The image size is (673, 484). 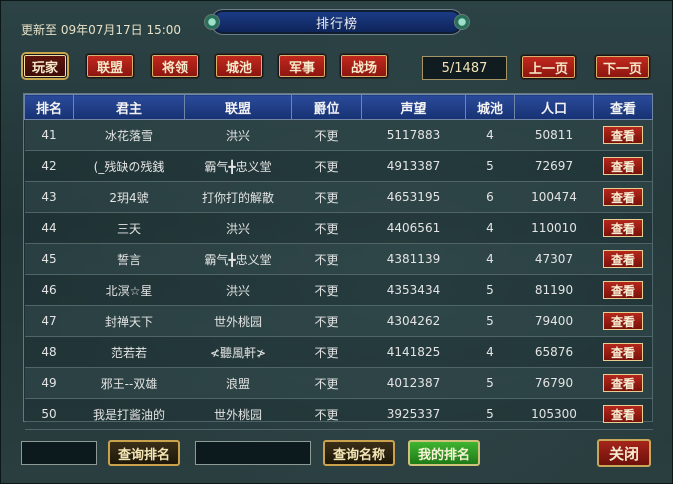 I want to click on rank-query-input, so click(x=59, y=453).